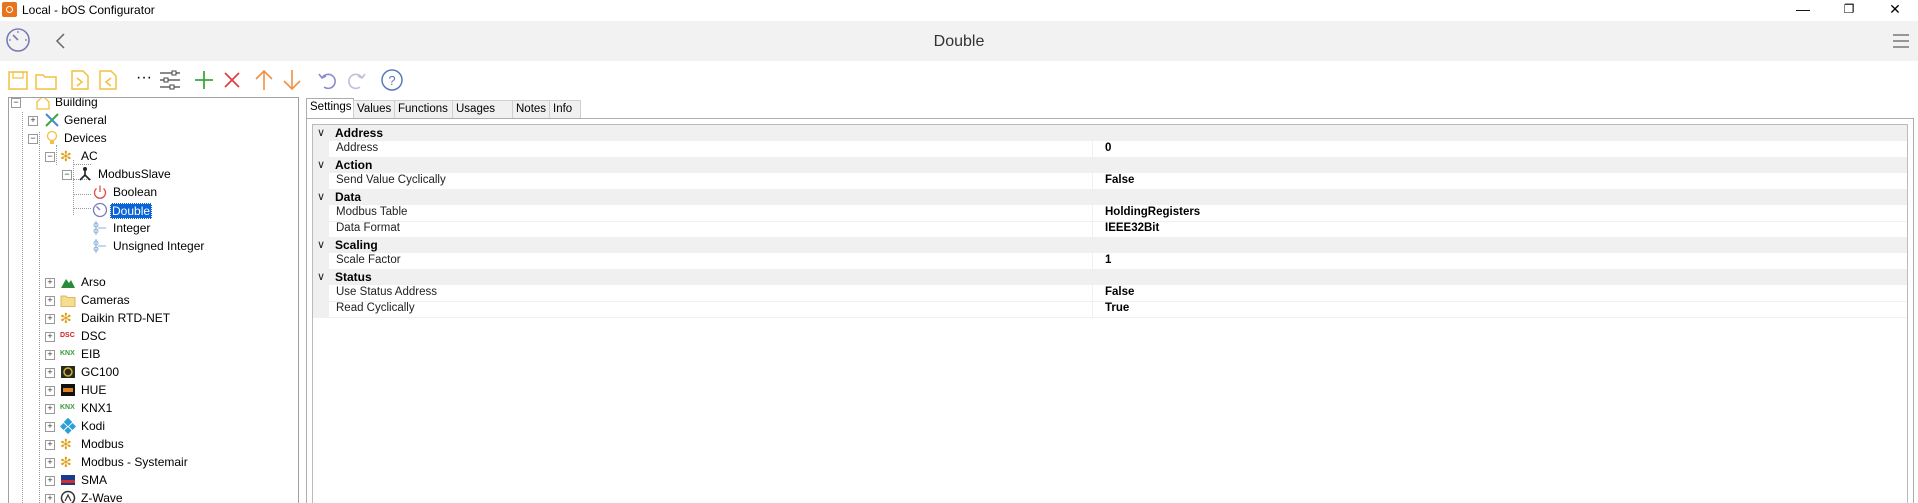 This screenshot has width=1918, height=503. What do you see at coordinates (565, 109) in the screenshot?
I see `tab-info: Info` at bounding box center [565, 109].